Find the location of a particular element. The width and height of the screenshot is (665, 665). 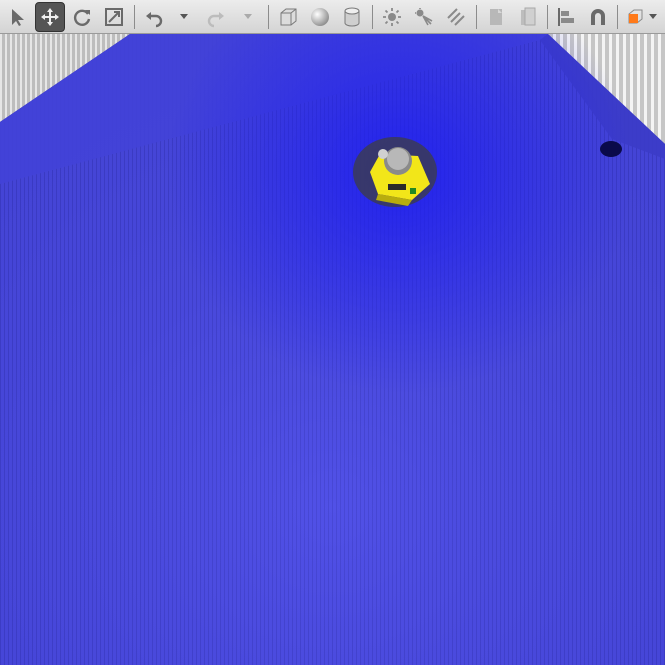

insert-point-light-button is located at coordinates (392, 17).